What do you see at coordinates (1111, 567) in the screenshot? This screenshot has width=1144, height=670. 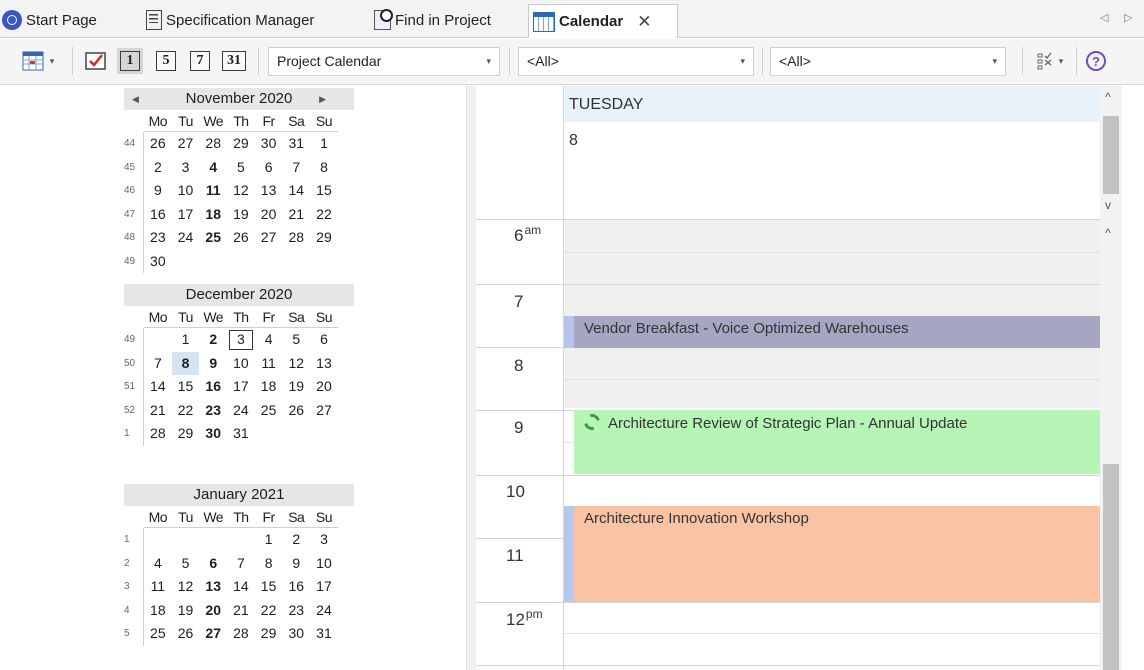 I see `timeline-scroll-thumb` at bounding box center [1111, 567].